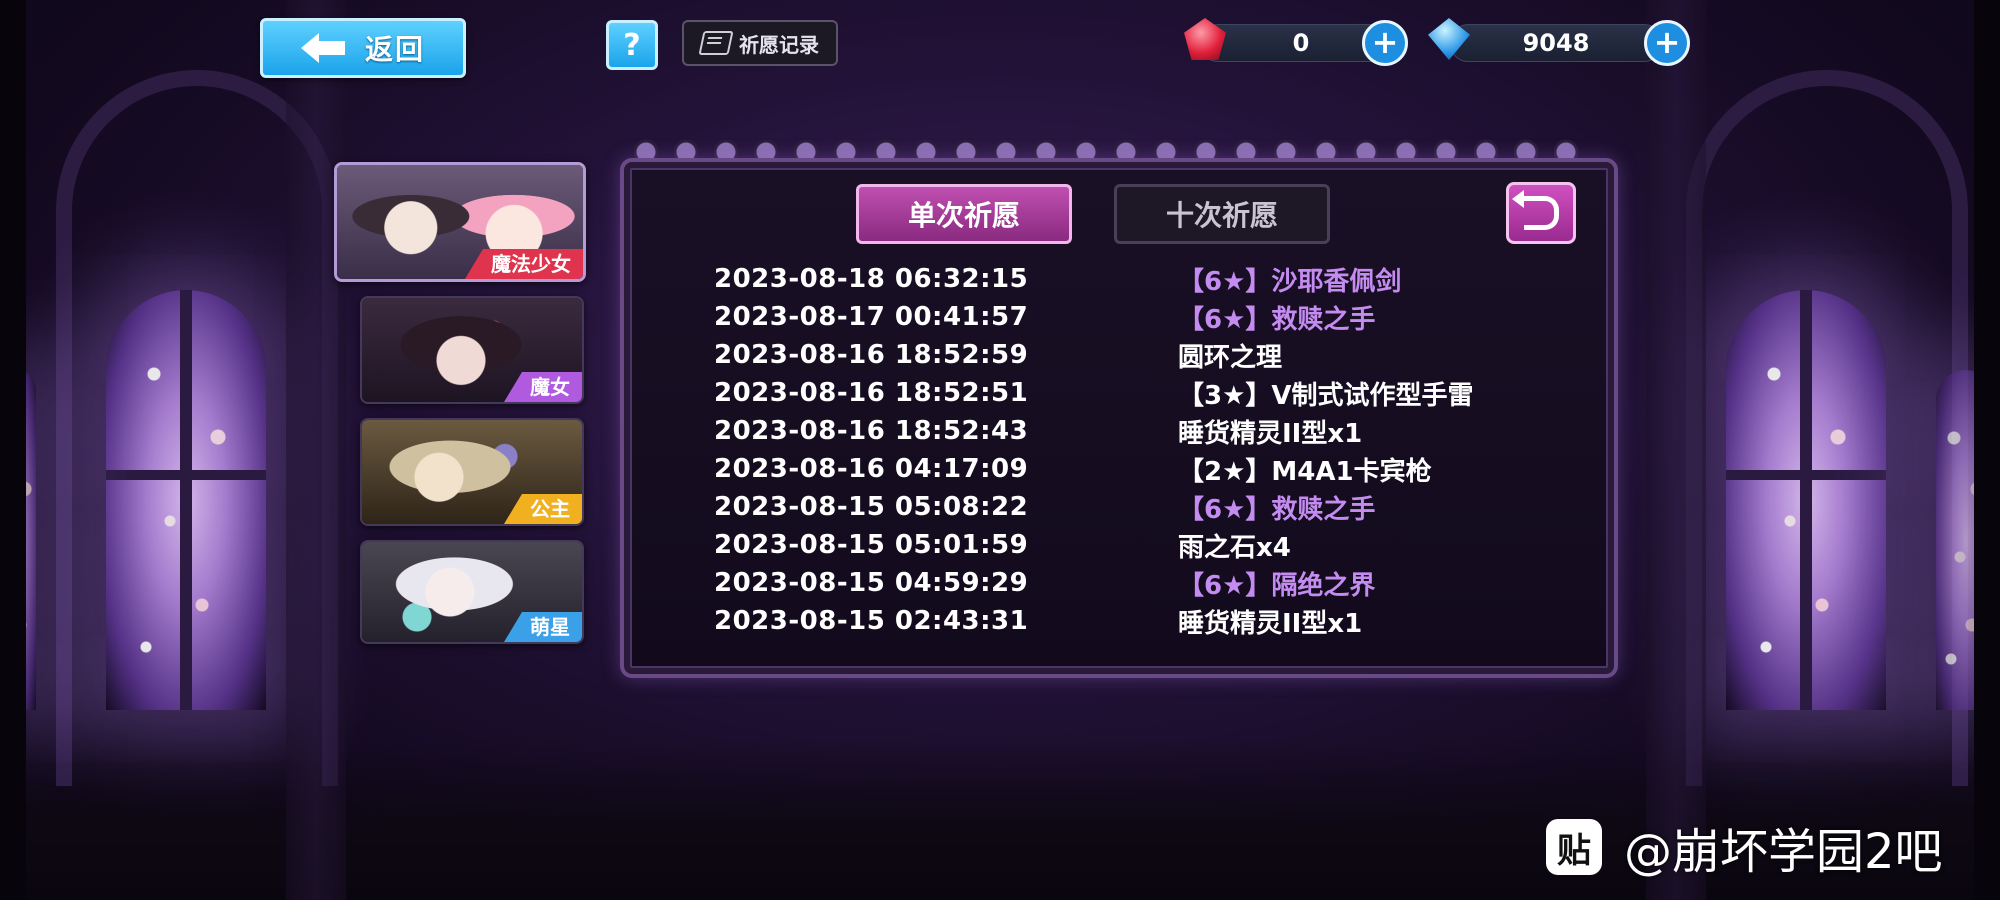  Describe the element at coordinates (472, 592) in the screenshot. I see `tab-cute-star: 萌星` at that location.